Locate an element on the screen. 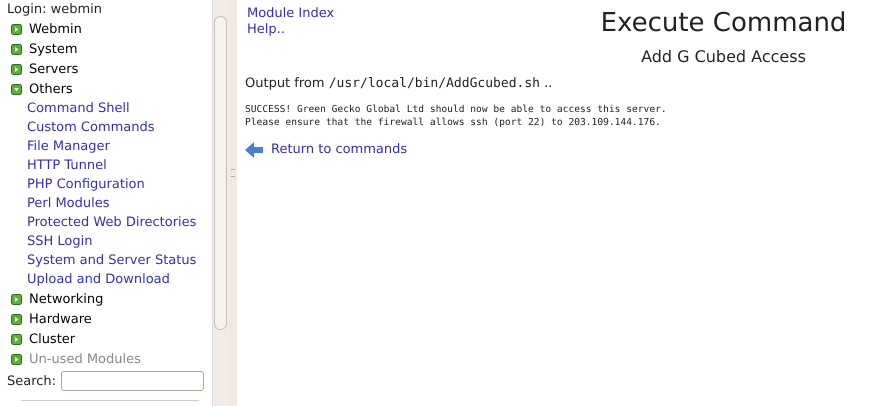 The image size is (890, 406). back-arrow-icon is located at coordinates (254, 150).